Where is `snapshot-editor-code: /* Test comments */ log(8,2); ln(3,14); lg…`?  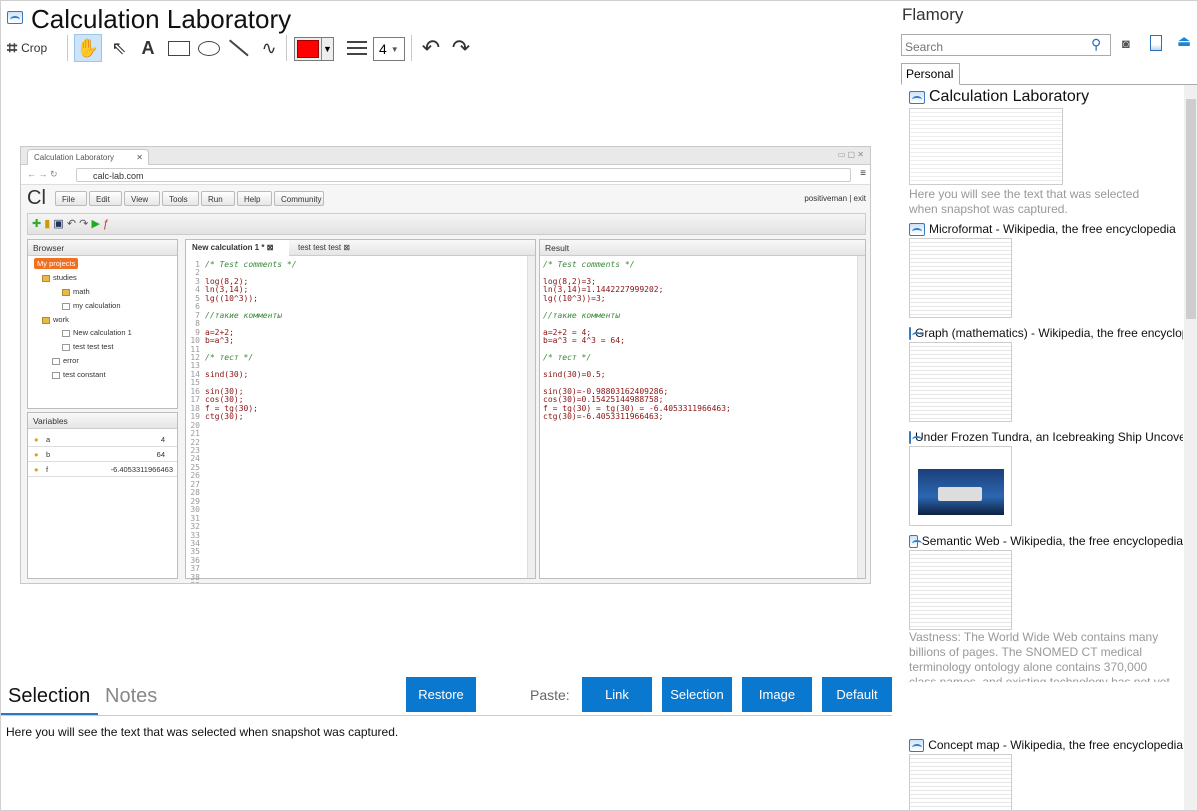 snapshot-editor-code: /* Test comments */ log(8,2); ln(3,14); lg… is located at coordinates (251, 341).